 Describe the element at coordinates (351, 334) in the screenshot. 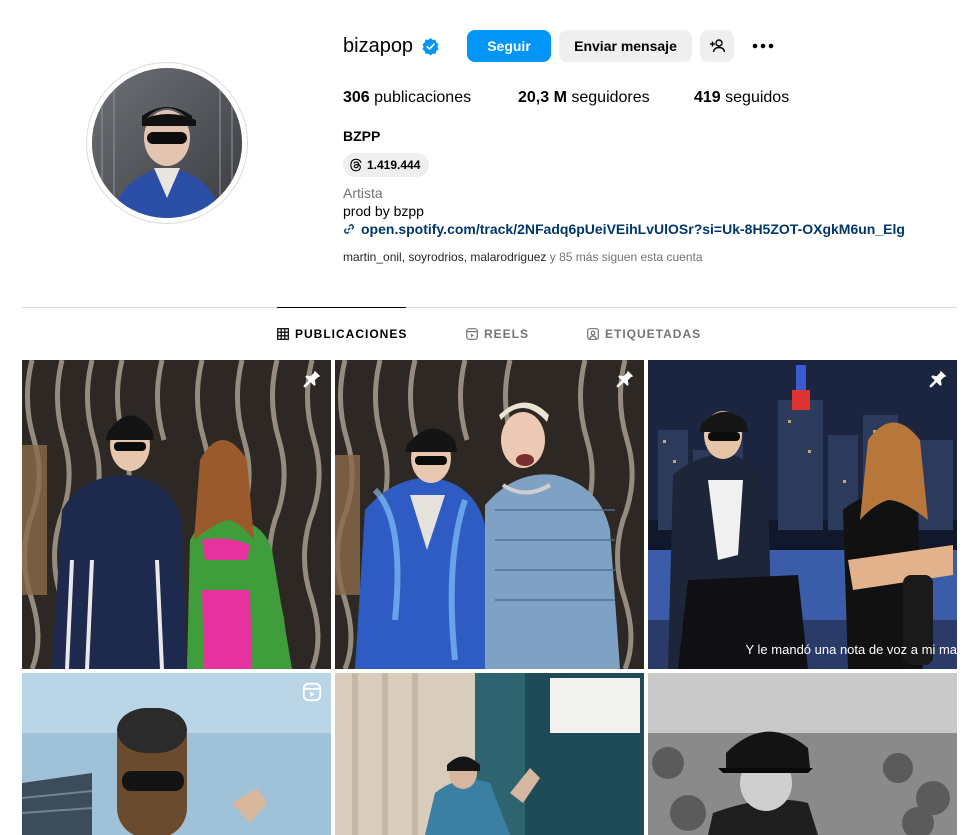

I see `tab-posts-label: PUBLICACIONES` at that location.